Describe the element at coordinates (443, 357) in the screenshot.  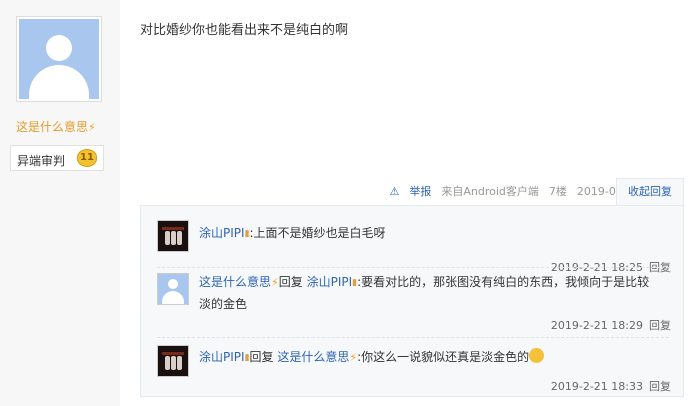
I see `reply-content: :你这么一说貌似还真是淡金色的` at that location.